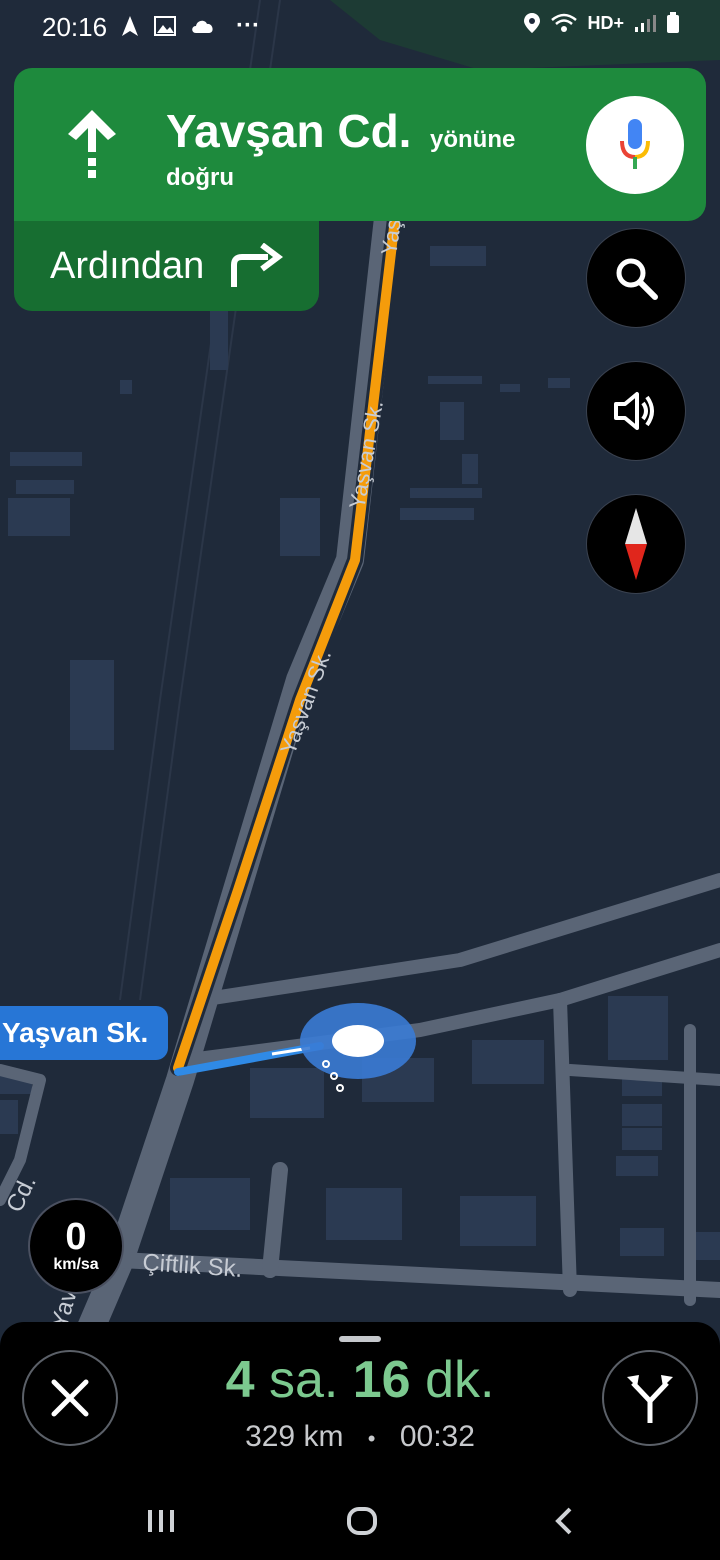  I want to click on microphone-icon, so click(635, 144).